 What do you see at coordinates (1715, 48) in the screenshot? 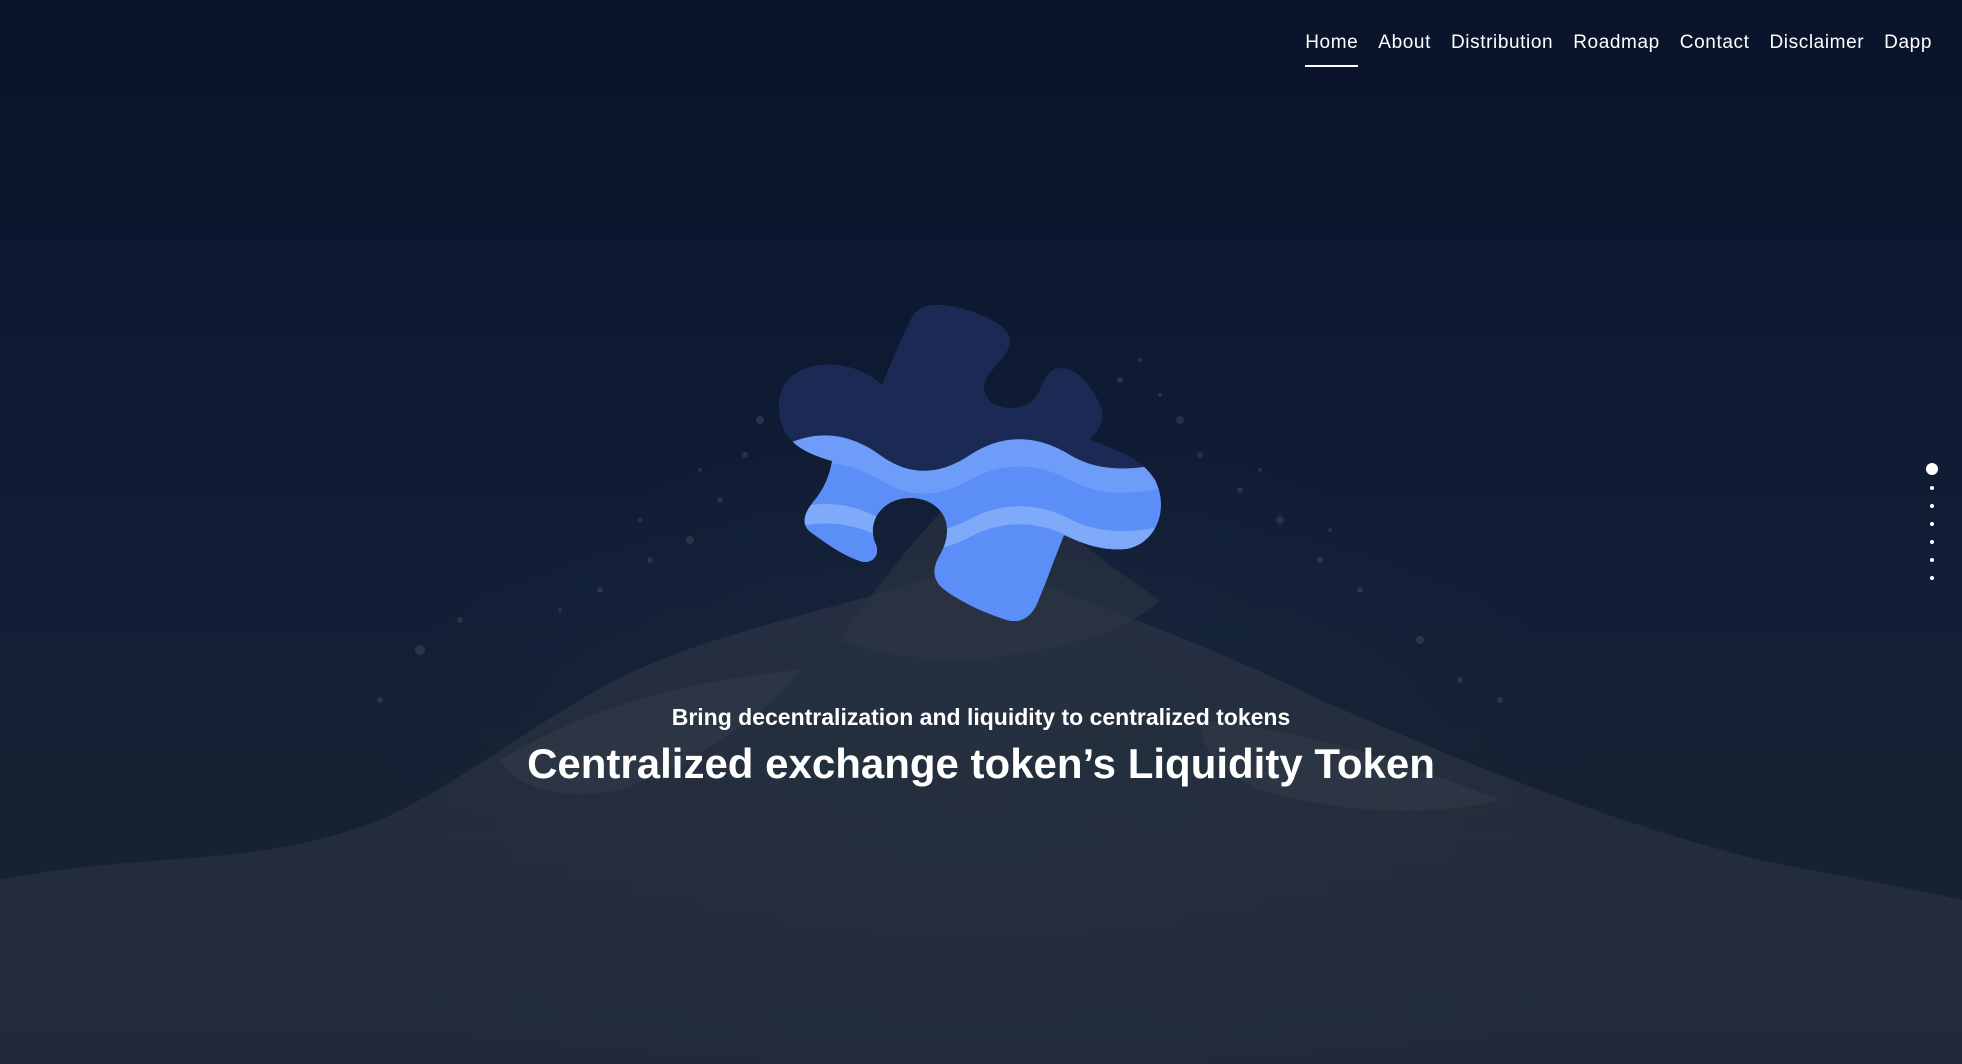
I see `nav-contact: Contact` at bounding box center [1715, 48].